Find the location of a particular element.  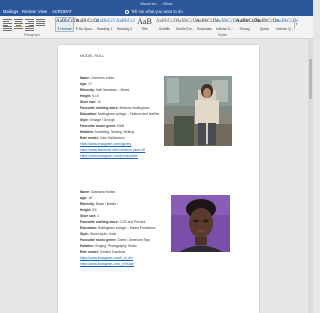

field-value: 4 is located at coordinates (98, 216).